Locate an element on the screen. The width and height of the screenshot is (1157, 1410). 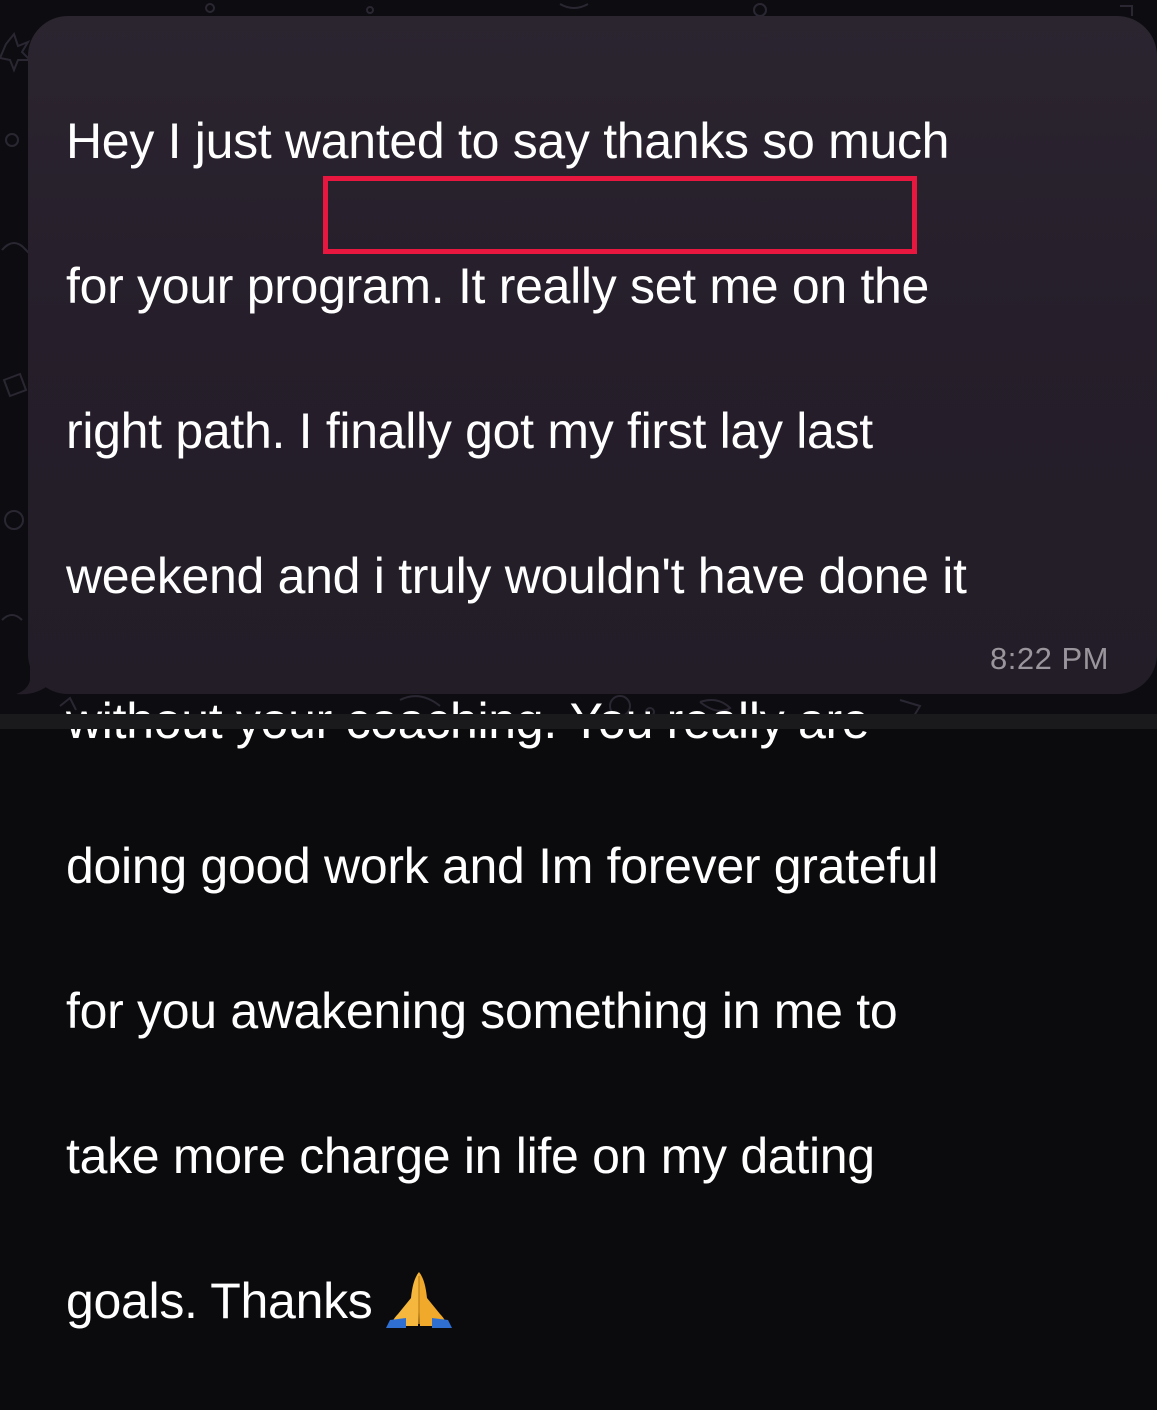
message-line: doing good work and Im forever grateful is located at coordinates (606, 866).